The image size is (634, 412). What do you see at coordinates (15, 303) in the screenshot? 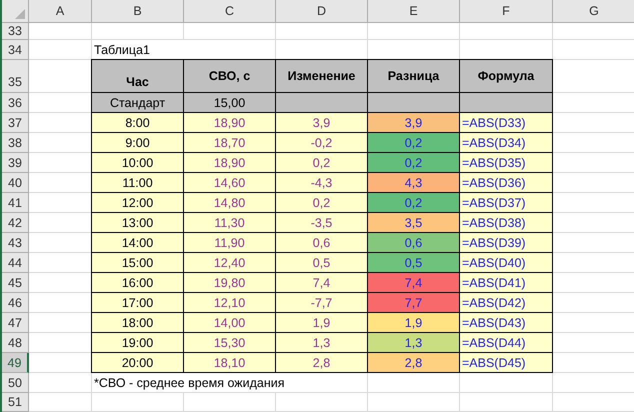
I see `row-header: 46` at bounding box center [15, 303].